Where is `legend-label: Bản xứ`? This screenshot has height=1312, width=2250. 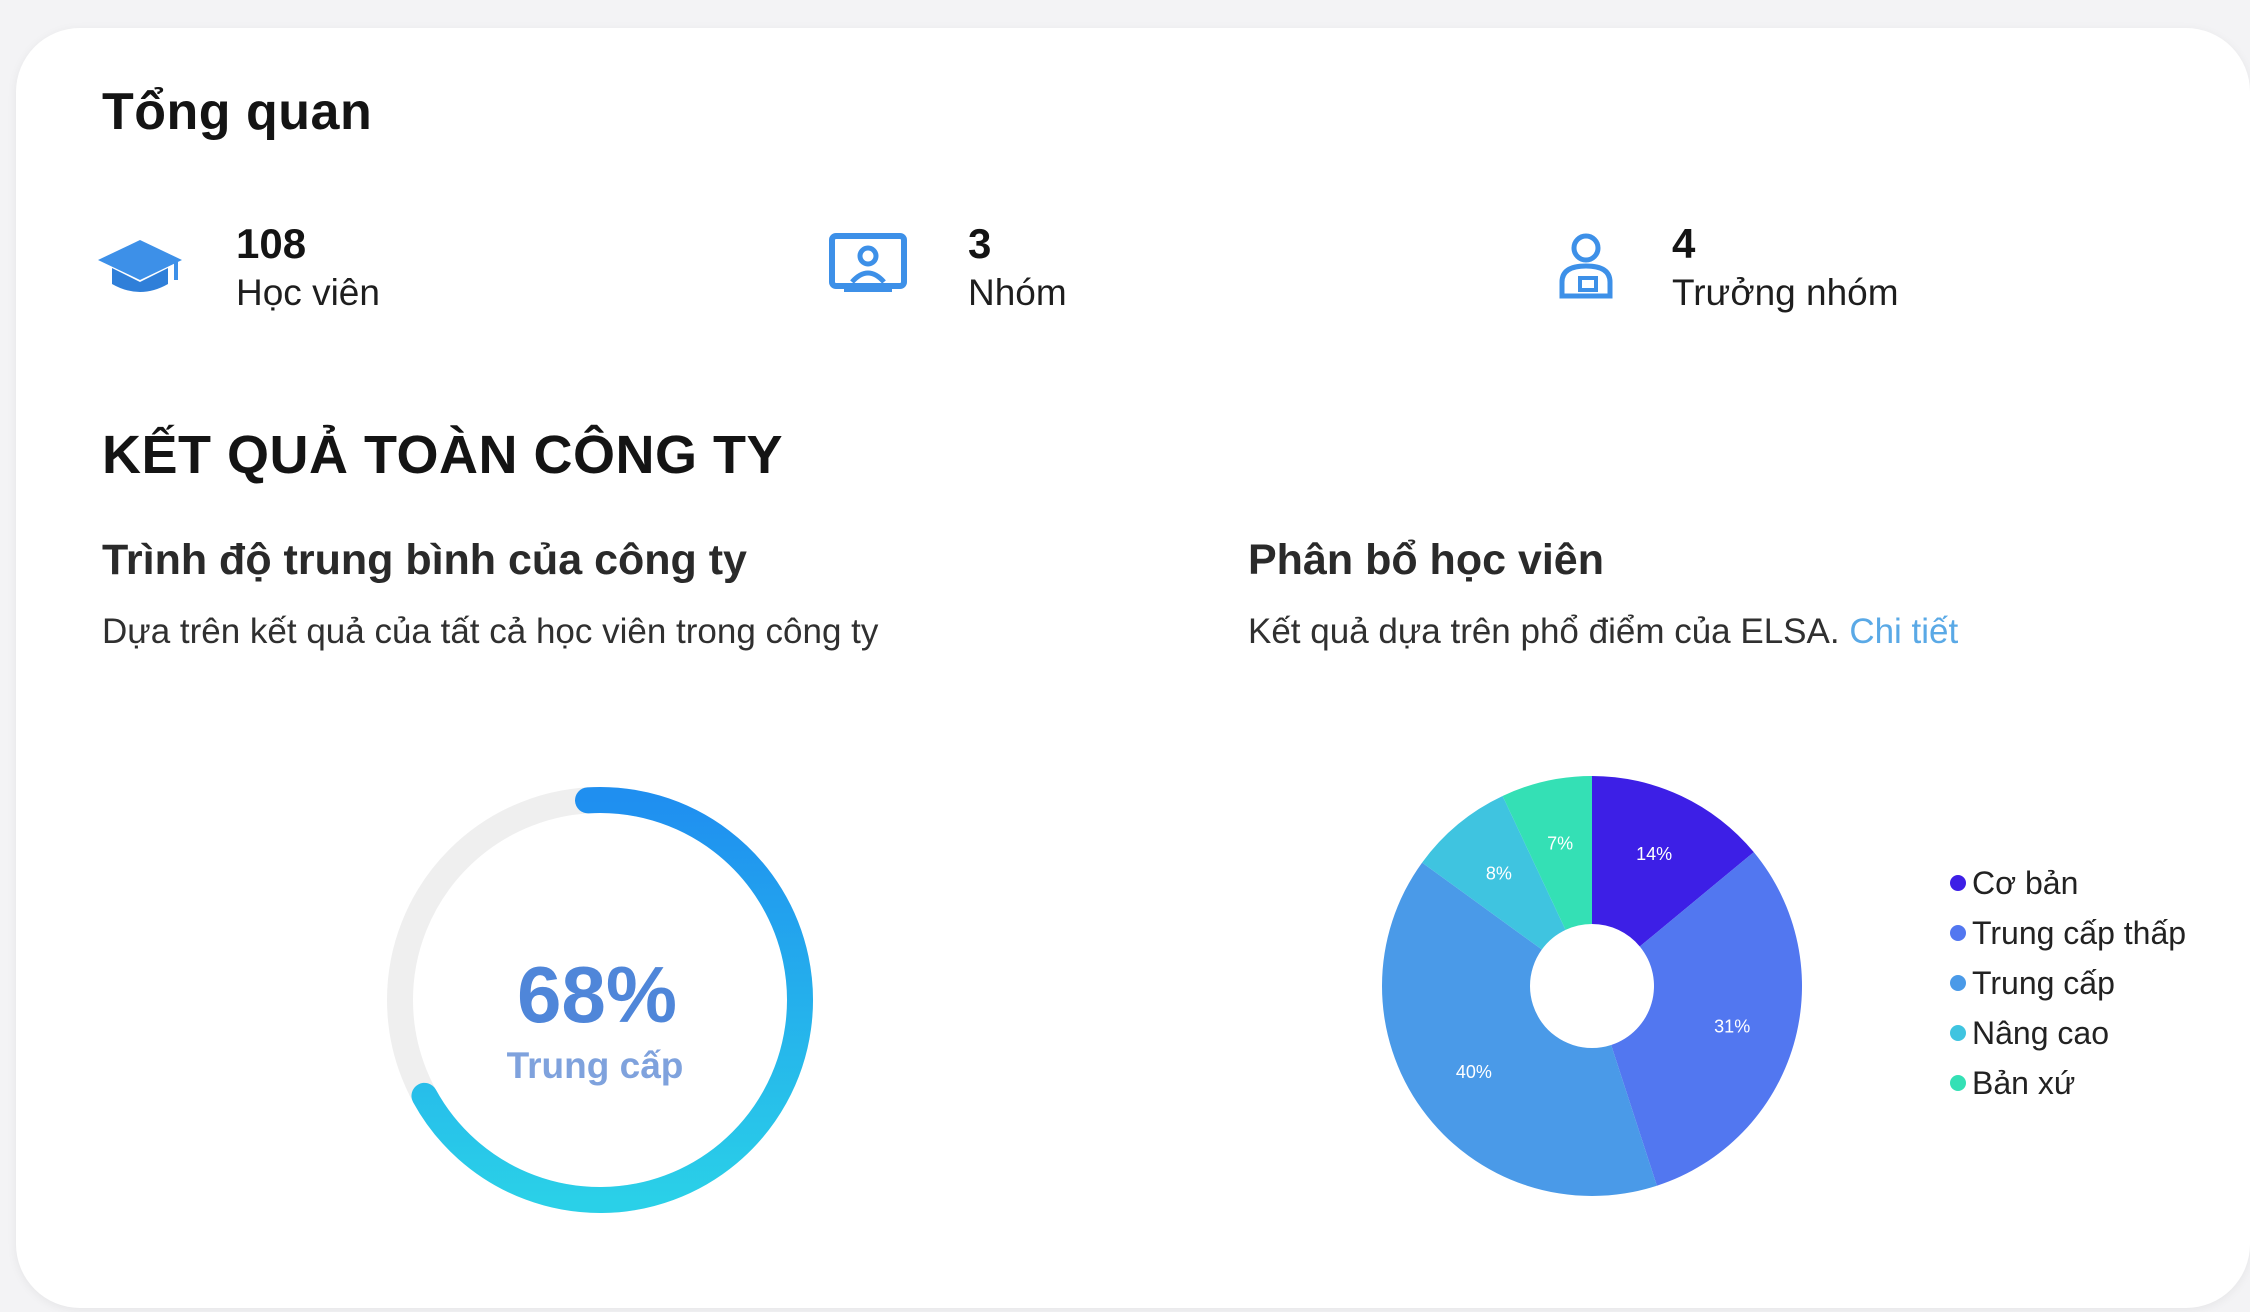
legend-label: Bản xứ is located at coordinates (2024, 1082).